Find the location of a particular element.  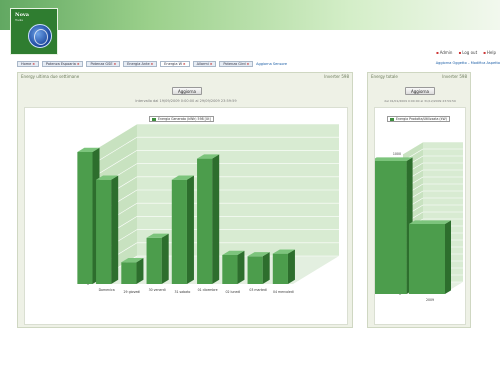

x-tick-label: 02 lunedì is located at coordinates (232, 292).